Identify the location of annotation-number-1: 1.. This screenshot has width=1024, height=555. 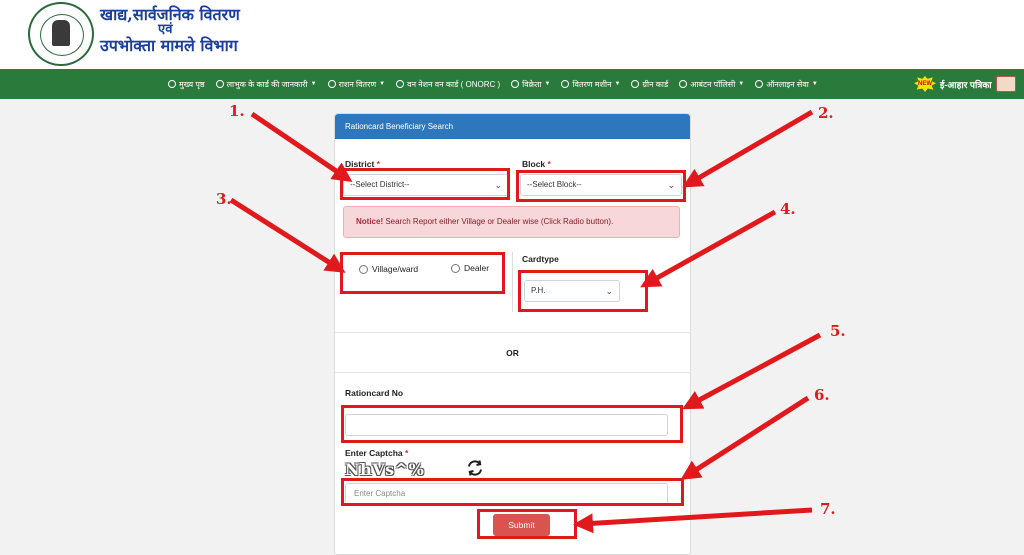
(237, 111).